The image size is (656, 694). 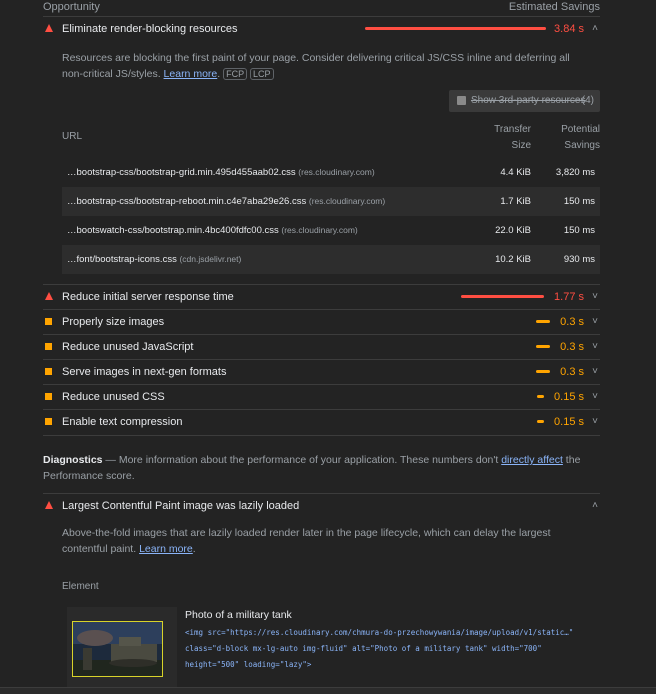 I want to click on transfer-size: 22.0 KiB, so click(x=513, y=230).